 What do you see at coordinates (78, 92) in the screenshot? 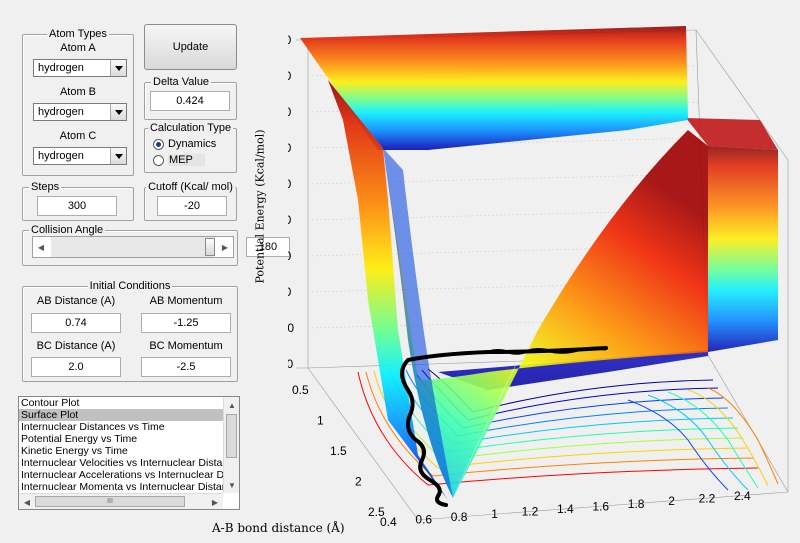
I see `atom-b-label: Atom B` at bounding box center [78, 92].